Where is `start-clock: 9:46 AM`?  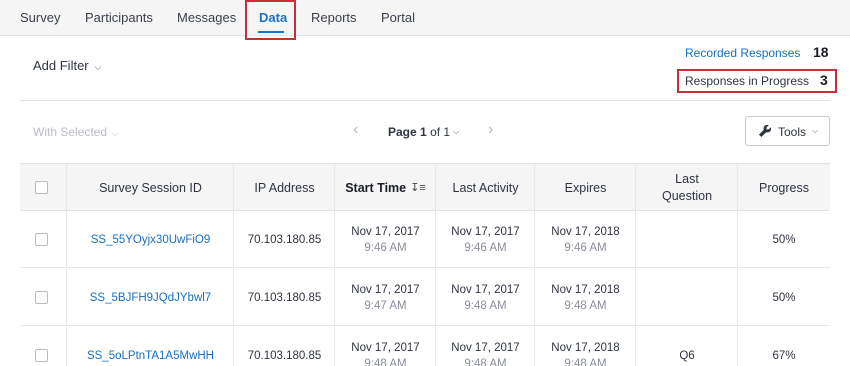 start-clock: 9:46 AM is located at coordinates (385, 247).